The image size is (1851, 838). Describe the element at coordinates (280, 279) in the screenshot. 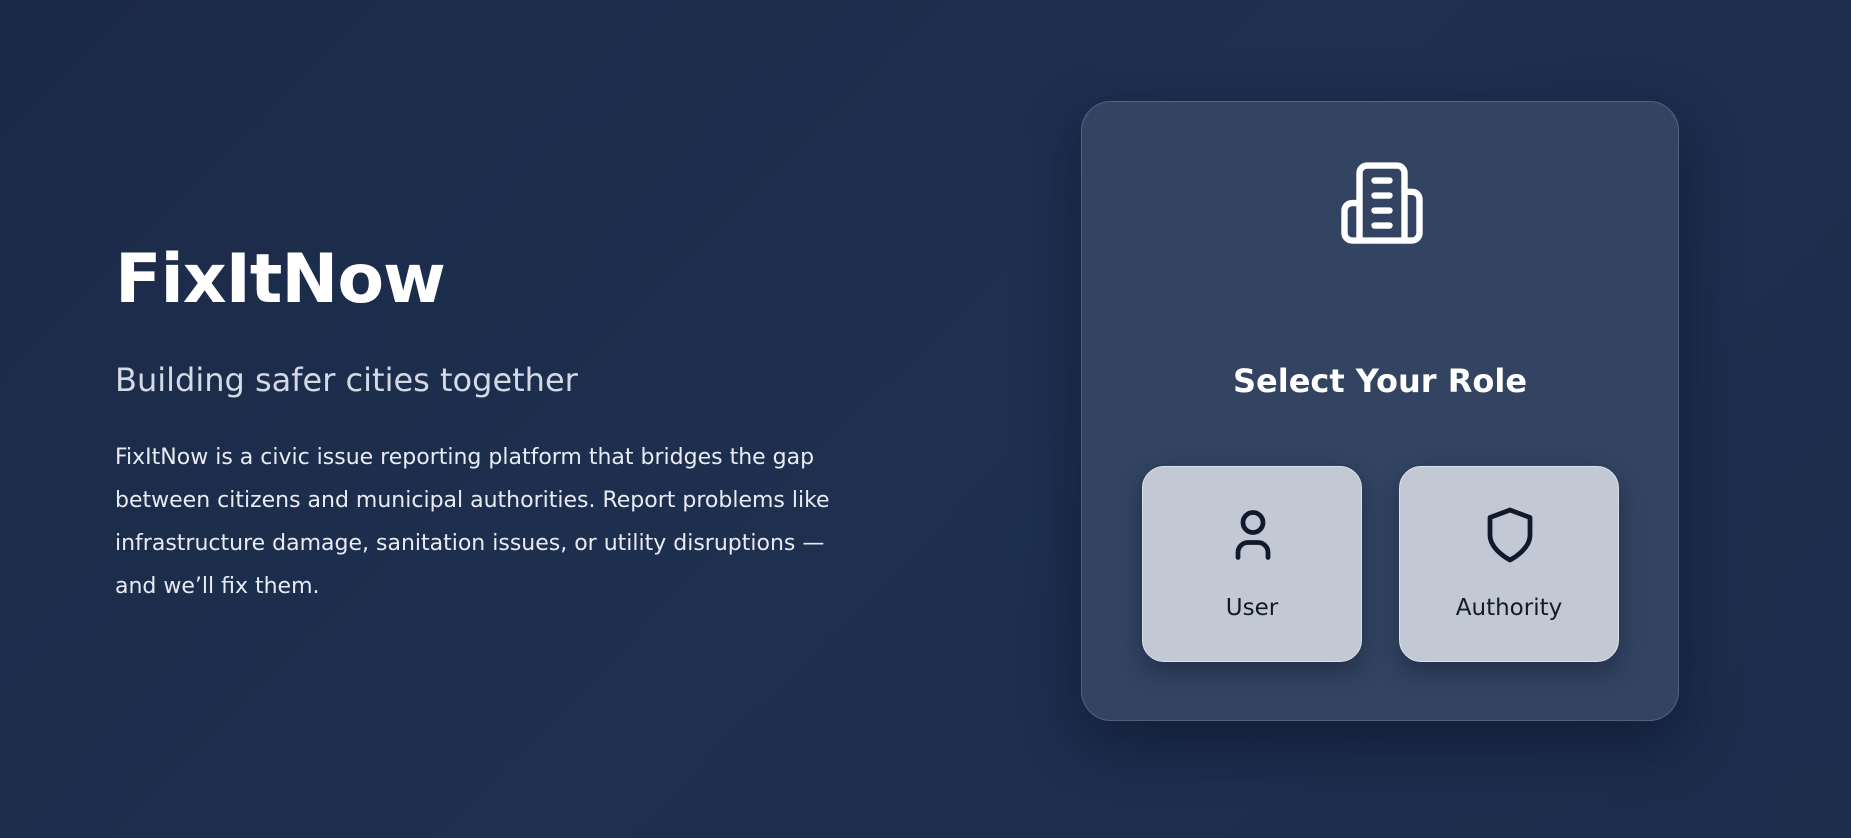

I see `app-title: FixItNow` at that location.